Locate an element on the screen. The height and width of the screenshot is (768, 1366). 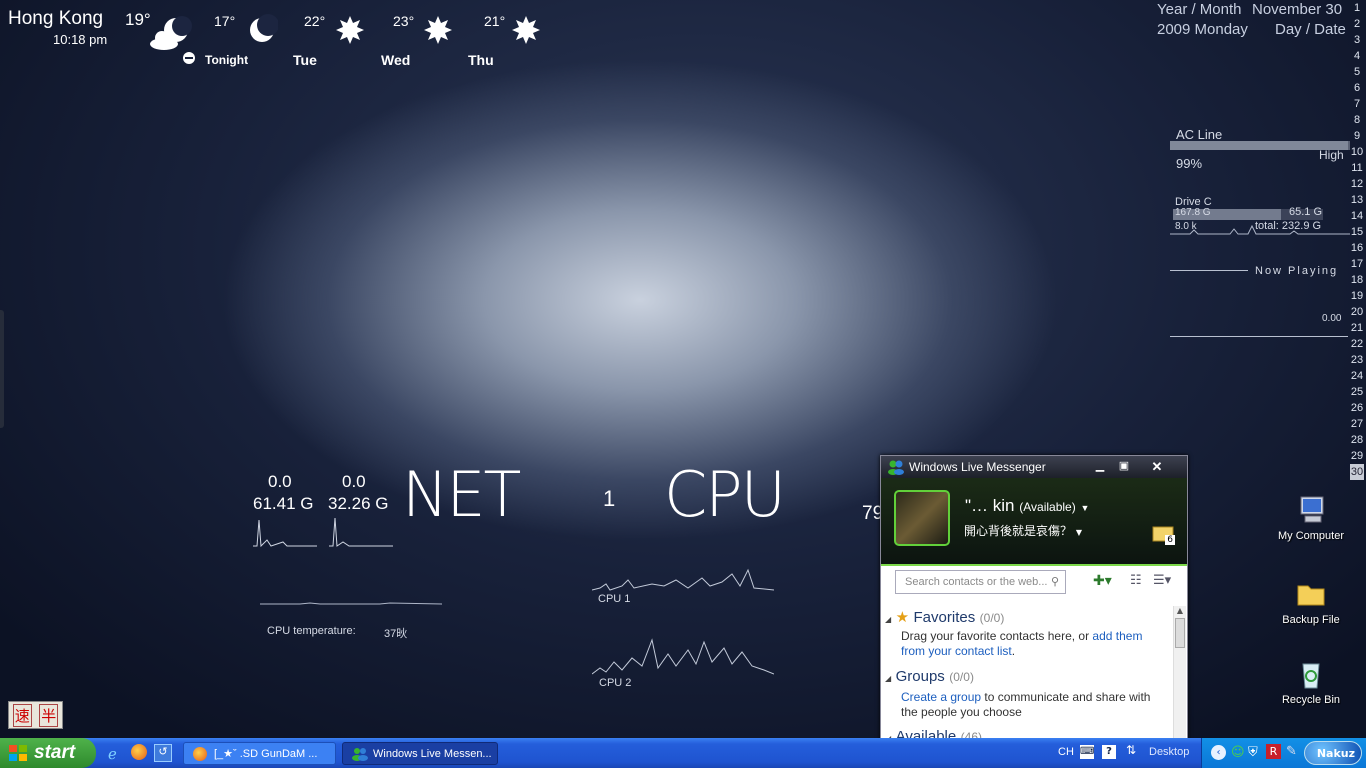
favorites-header: ◢ ★ Favorites (0/0) is located at coordinates (1026, 617).